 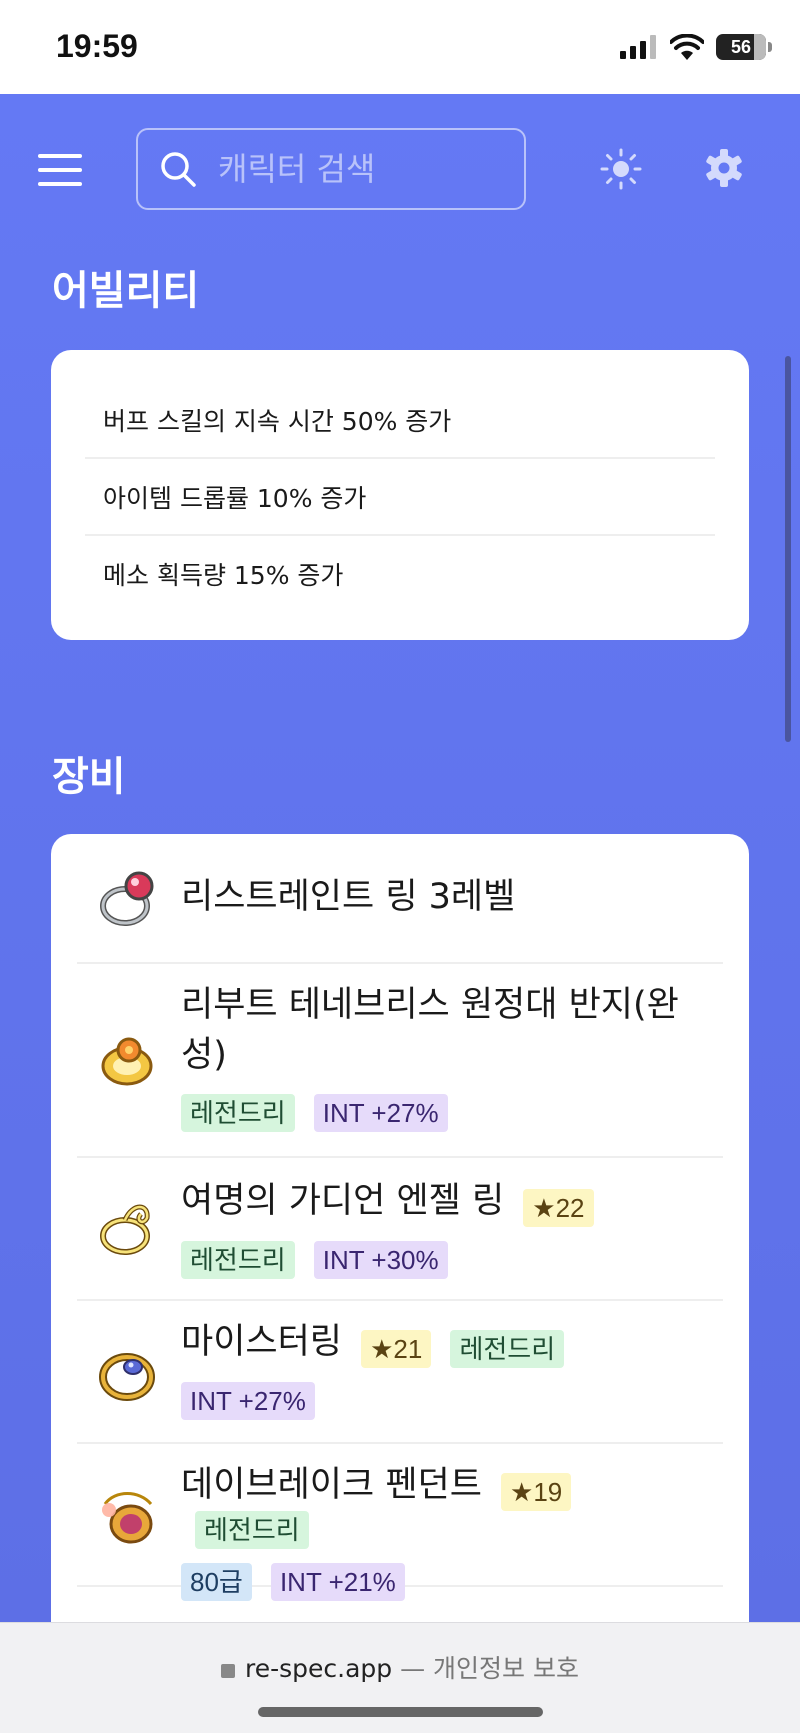 What do you see at coordinates (788, 549) in the screenshot?
I see `scrollbar` at bounding box center [788, 549].